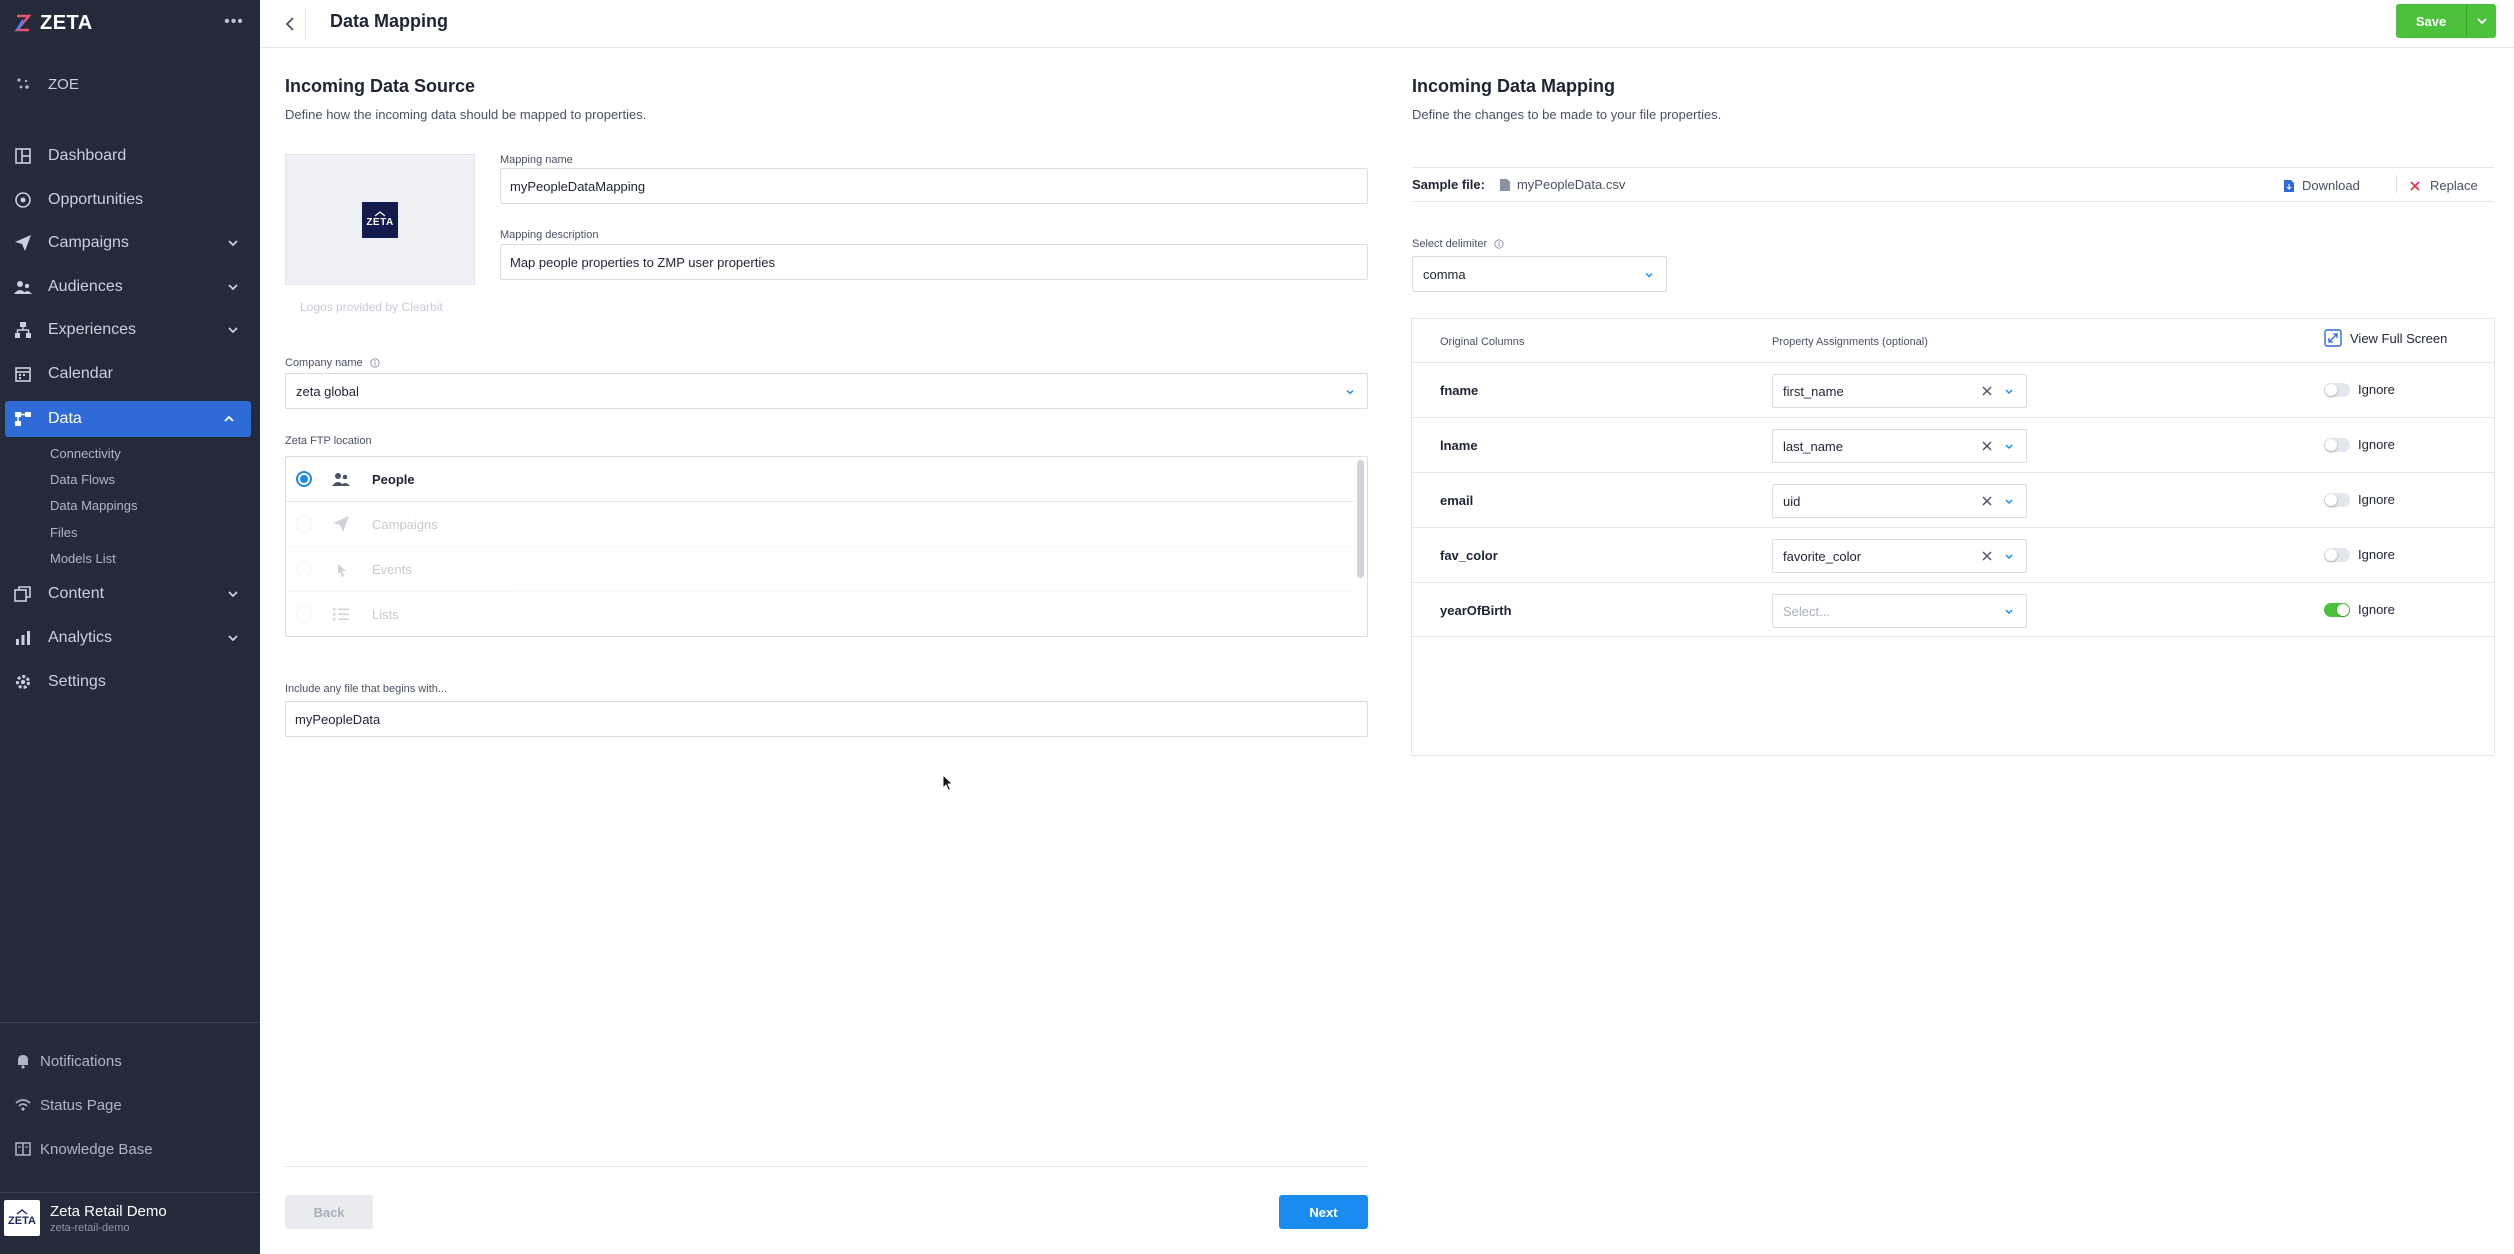 This screenshot has height=1254, width=2514. I want to click on account-switcher: ZETA Zeta Retail Demo zeta-retail-demo, so click(85, 1218).